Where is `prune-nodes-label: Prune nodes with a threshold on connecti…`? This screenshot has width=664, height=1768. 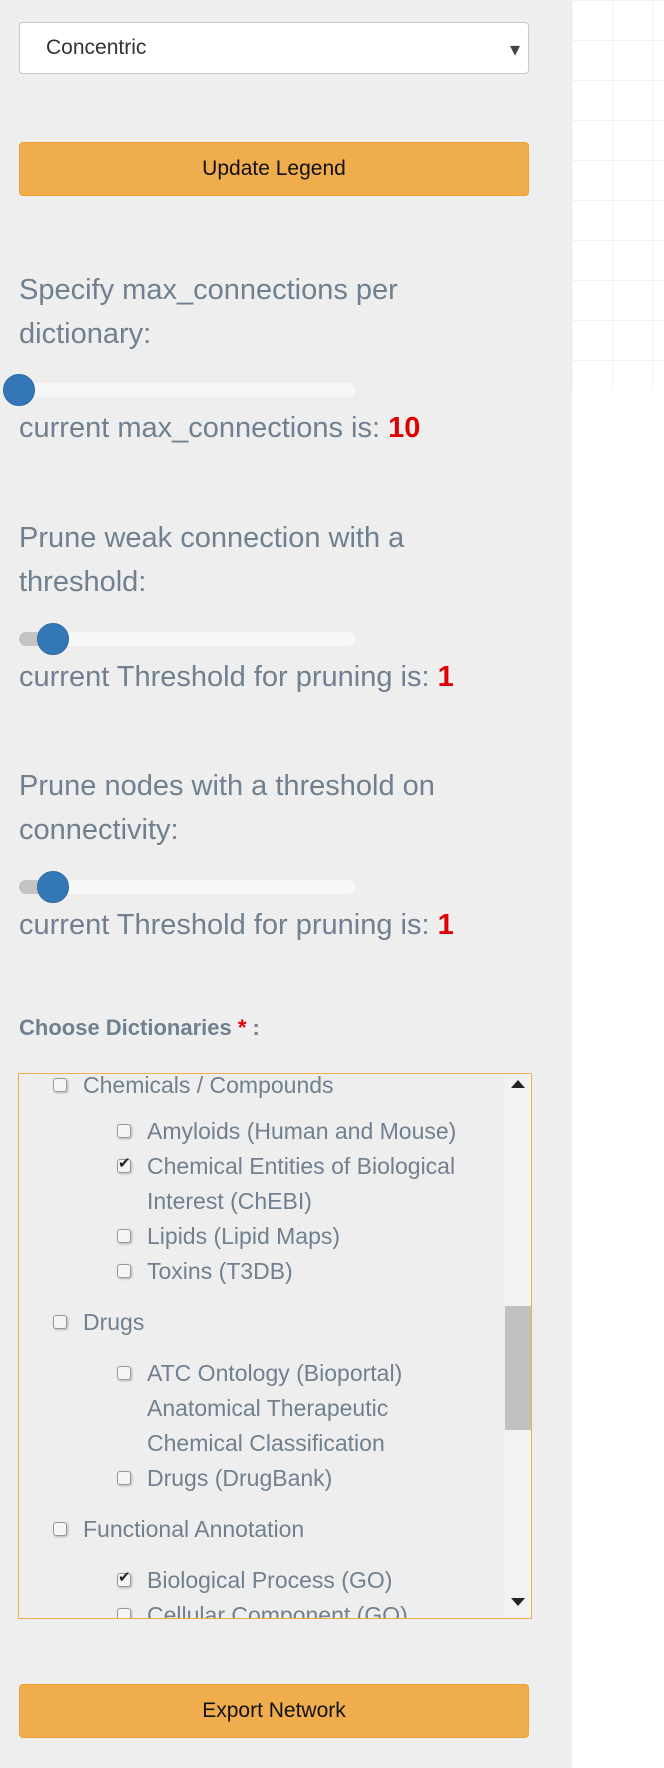
prune-nodes-label: Prune nodes with a threshold on connecti… is located at coordinates (227, 808).